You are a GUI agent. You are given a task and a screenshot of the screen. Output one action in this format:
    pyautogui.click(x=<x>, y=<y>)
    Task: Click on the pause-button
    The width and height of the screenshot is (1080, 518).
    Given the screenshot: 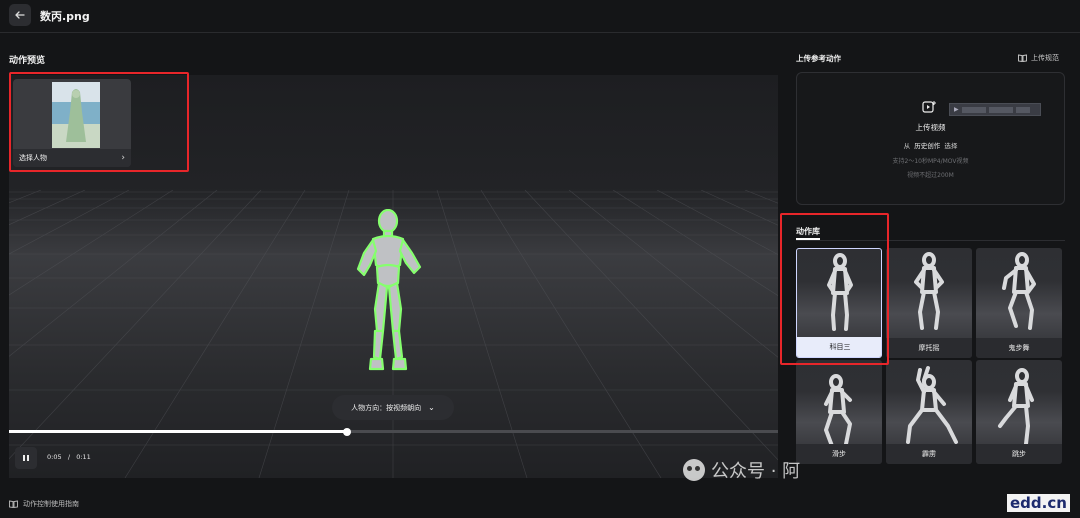 What is the action you would take?
    pyautogui.click(x=26, y=458)
    